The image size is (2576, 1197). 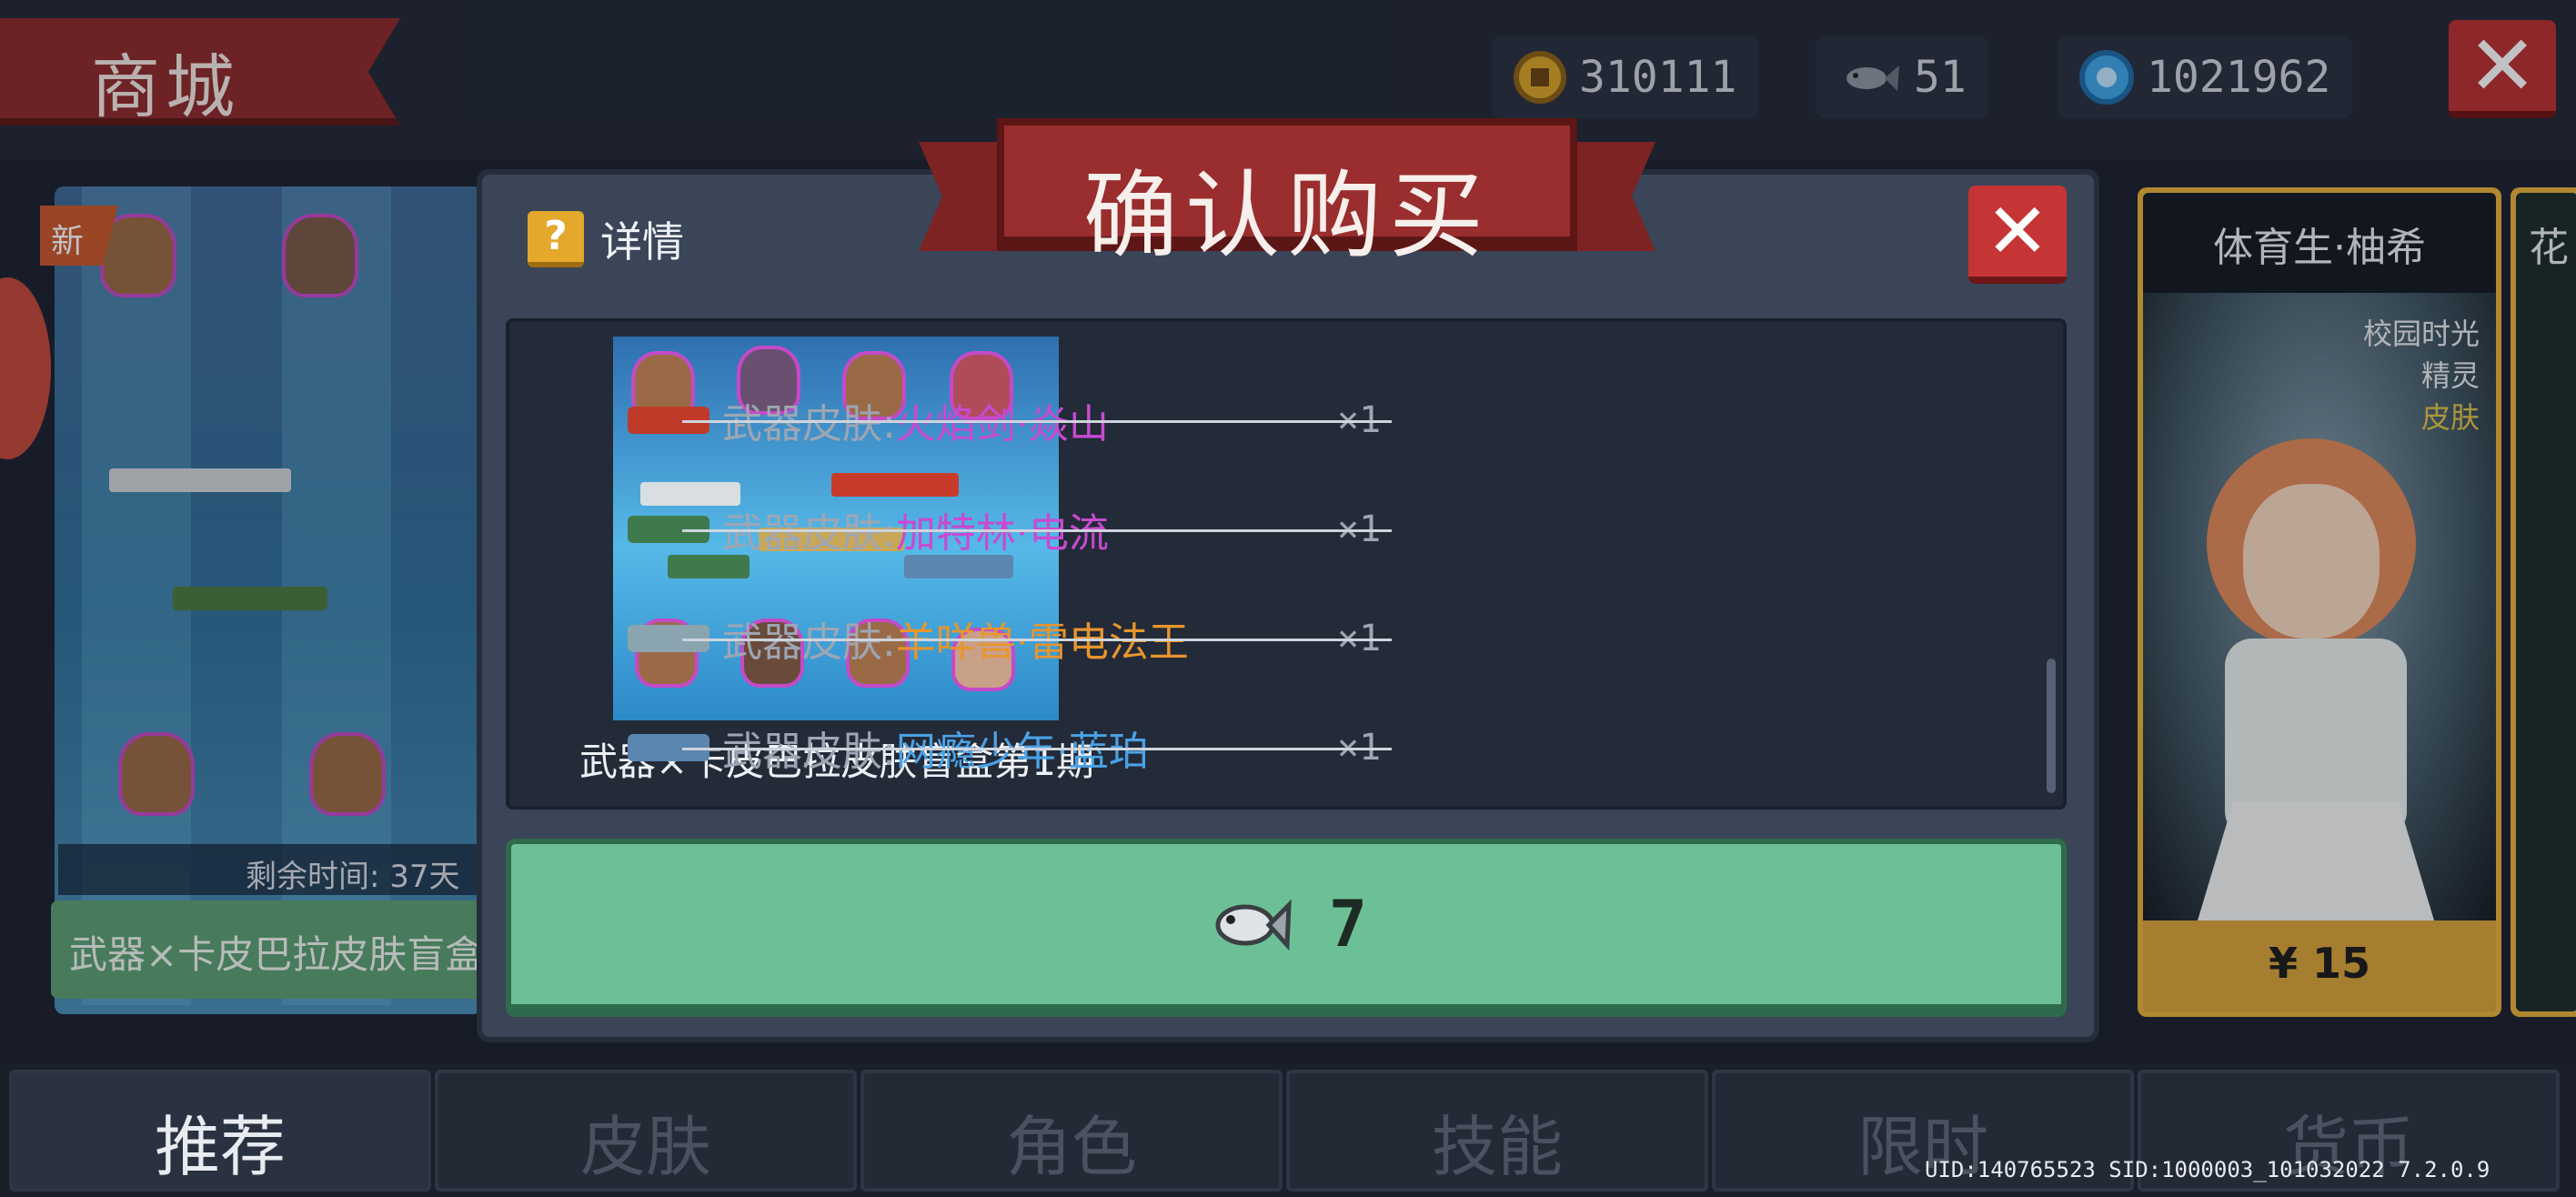 I want to click on buy-price: 7, so click(x=1348, y=924).